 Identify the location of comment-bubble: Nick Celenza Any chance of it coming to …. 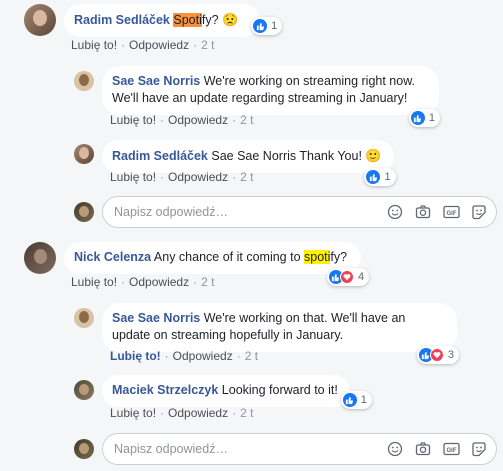
(217, 264).